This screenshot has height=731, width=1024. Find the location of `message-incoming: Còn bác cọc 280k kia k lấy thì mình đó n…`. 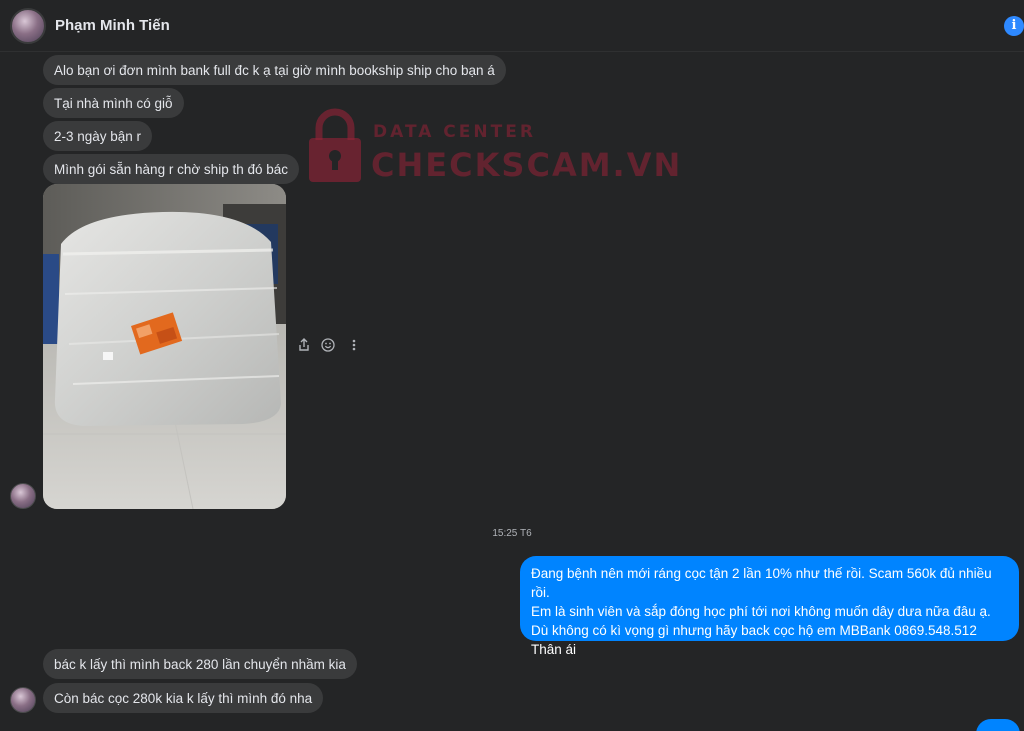

message-incoming: Còn bác cọc 280k kia k lấy thì mình đó n… is located at coordinates (183, 698).